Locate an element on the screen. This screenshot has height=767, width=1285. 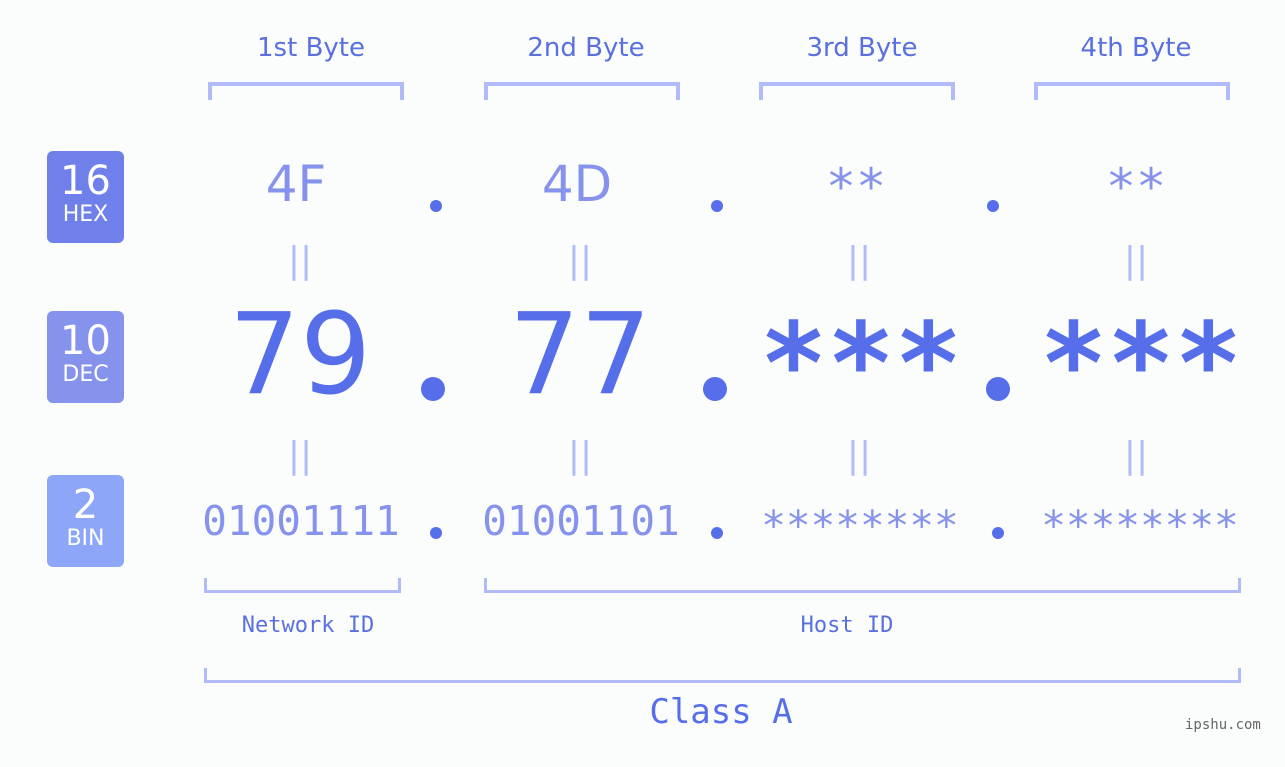
hex-byte-3: ** is located at coordinates (856, 187).